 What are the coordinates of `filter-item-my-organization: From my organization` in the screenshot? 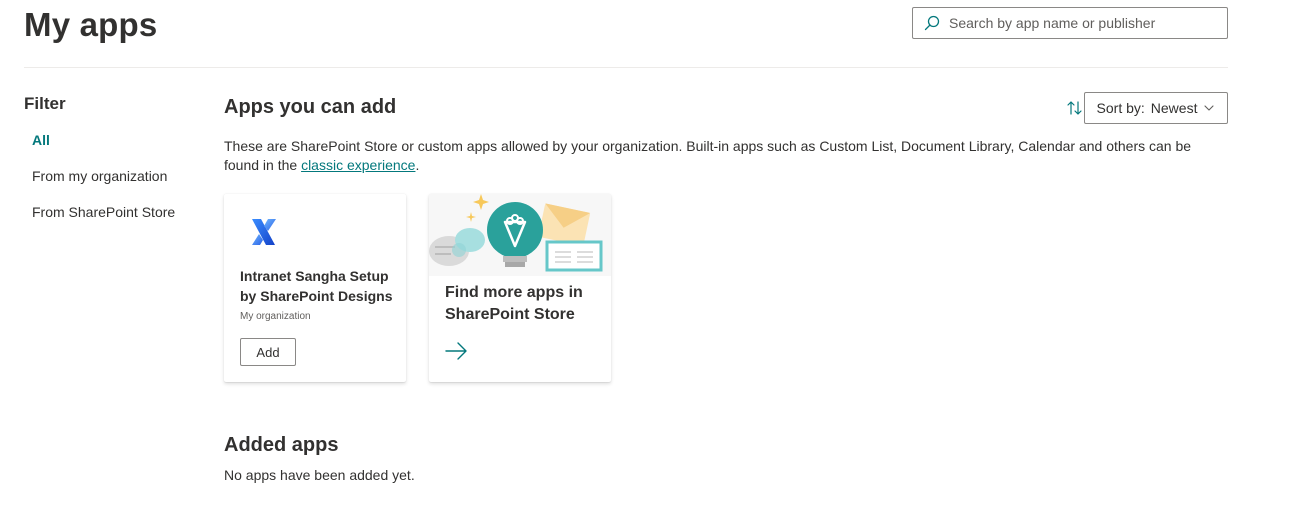 It's located at (103, 185).